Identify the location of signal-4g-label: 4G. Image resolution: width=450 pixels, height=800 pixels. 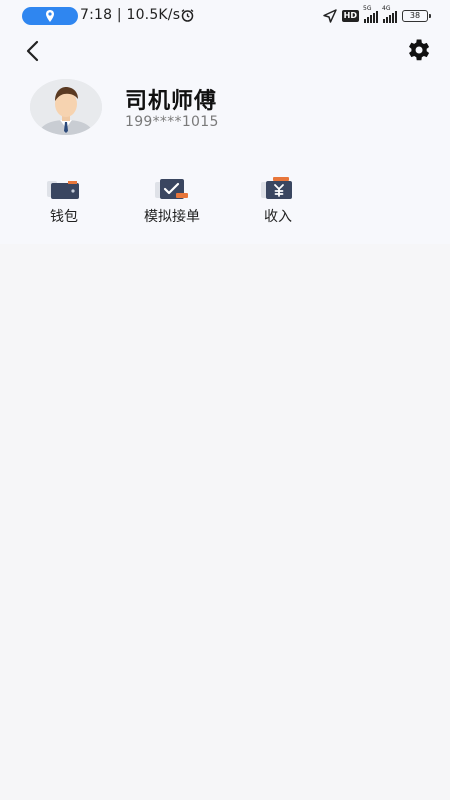
(386, 8).